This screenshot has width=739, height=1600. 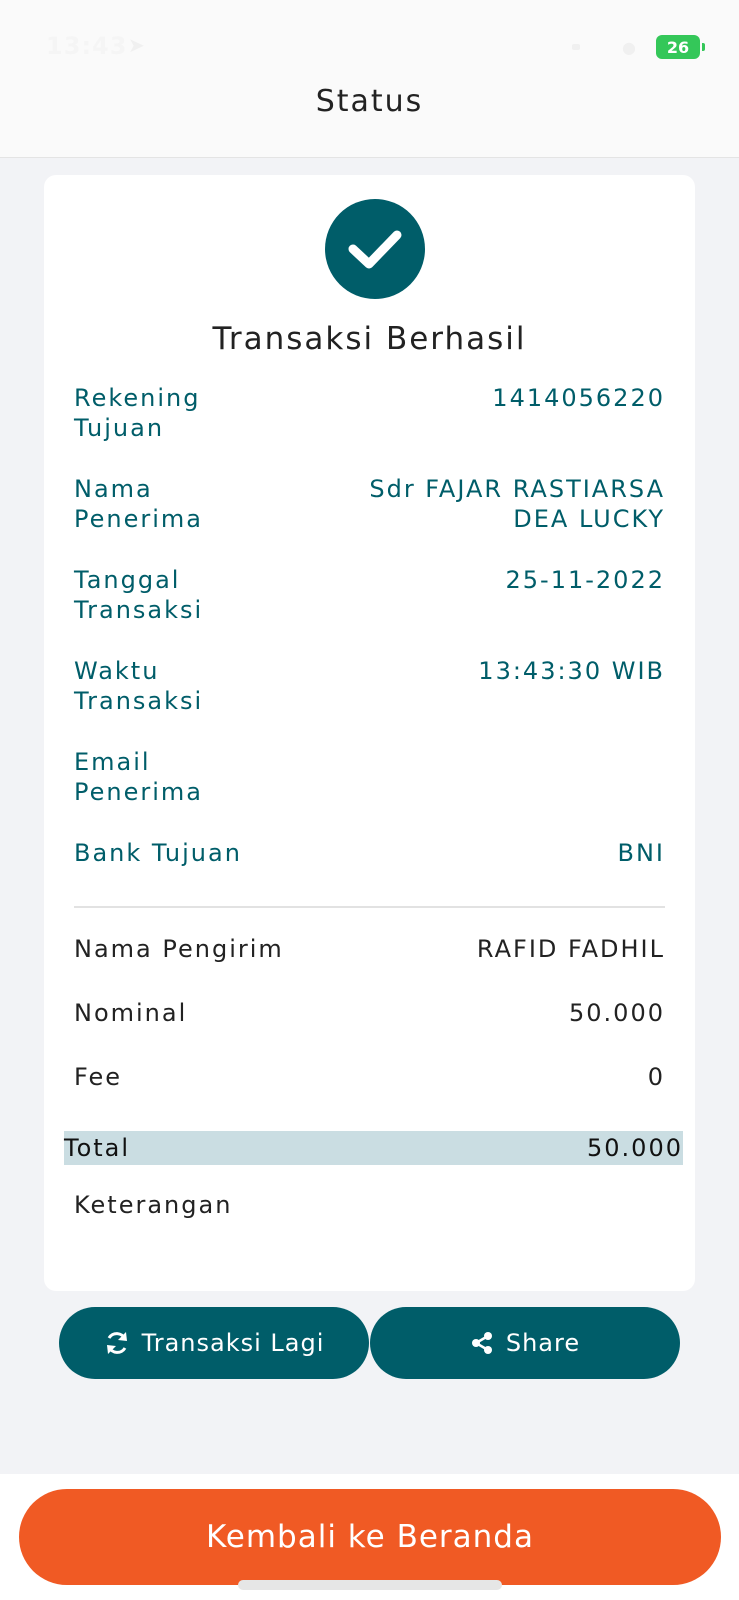 What do you see at coordinates (641, 853) in the screenshot?
I see `detail-value: BNI` at bounding box center [641, 853].